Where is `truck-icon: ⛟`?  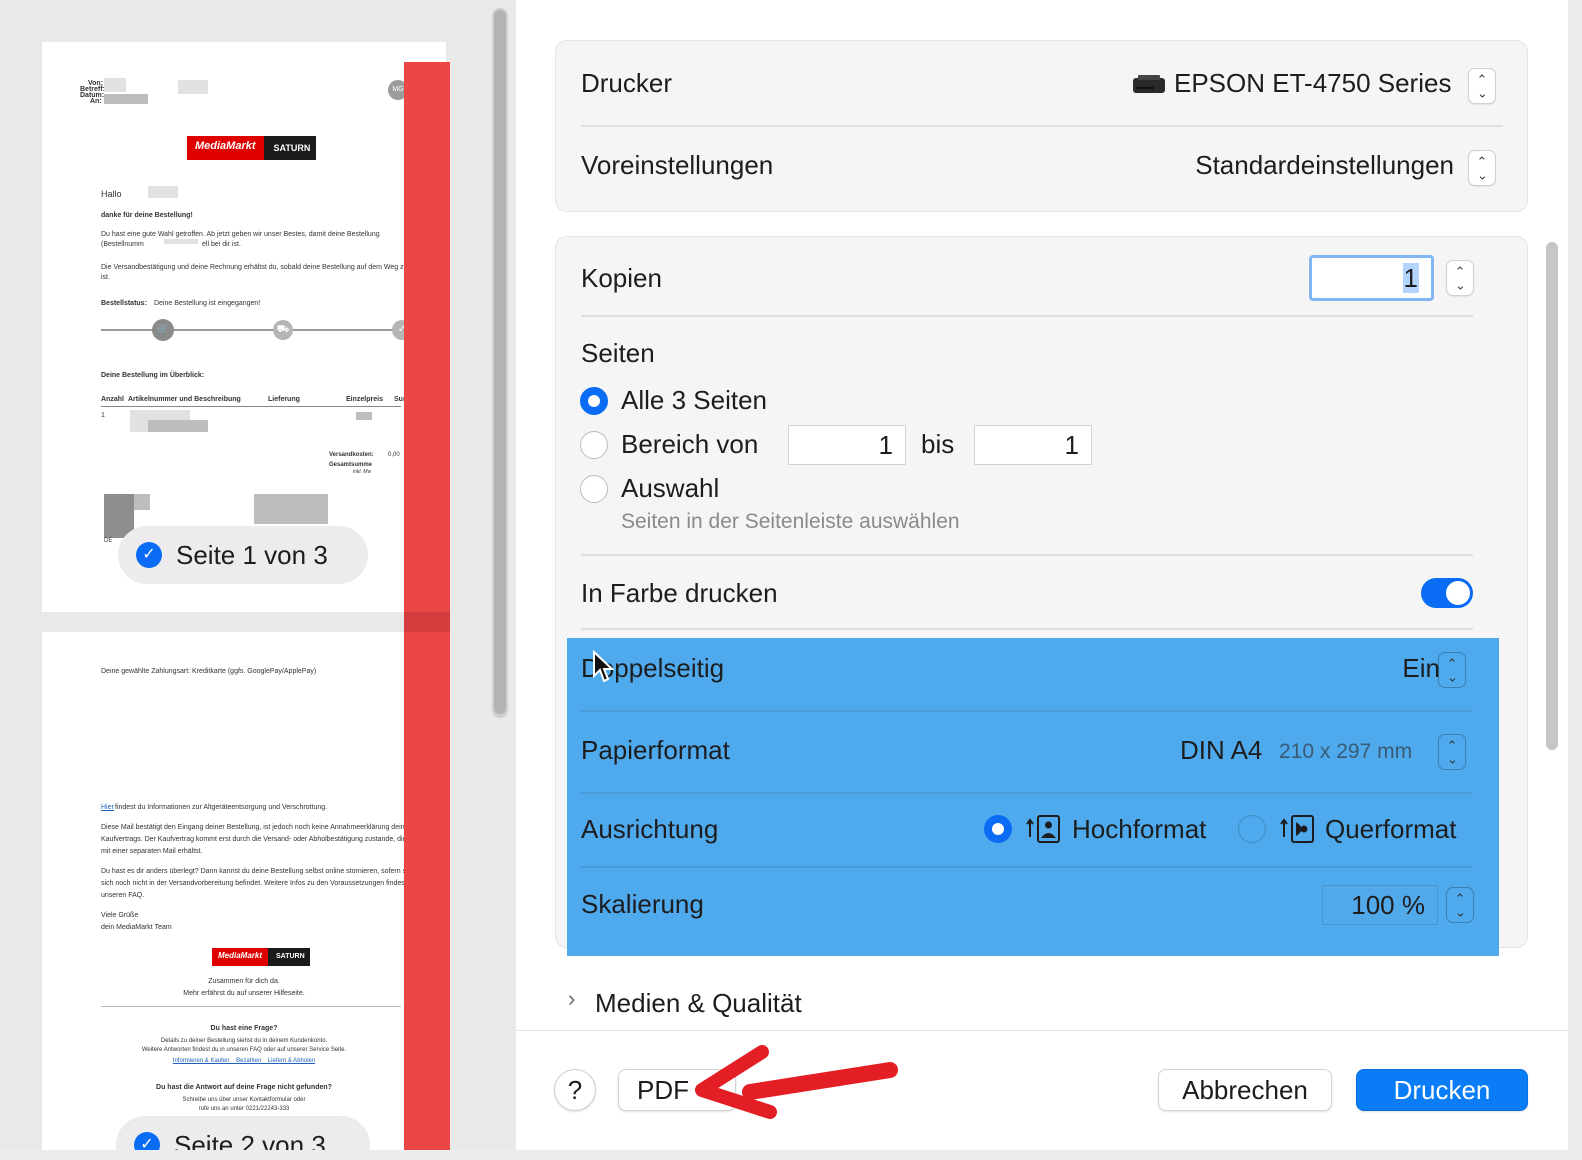 truck-icon: ⛟ is located at coordinates (283, 330).